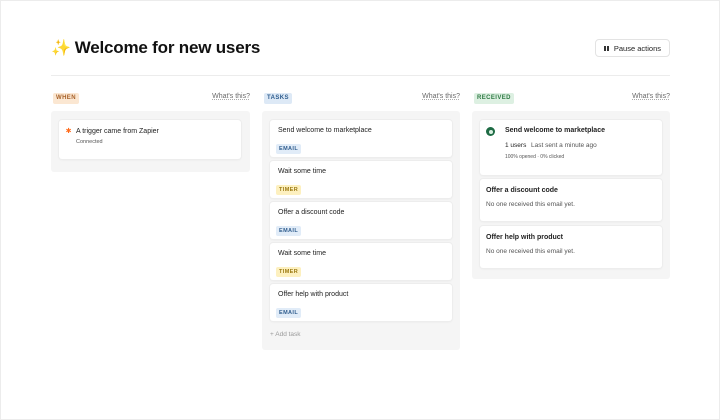 The height and width of the screenshot is (420, 720). Describe the element at coordinates (362, 98) in the screenshot. I see `tasks-column-header: TASKS What's this?` at that location.